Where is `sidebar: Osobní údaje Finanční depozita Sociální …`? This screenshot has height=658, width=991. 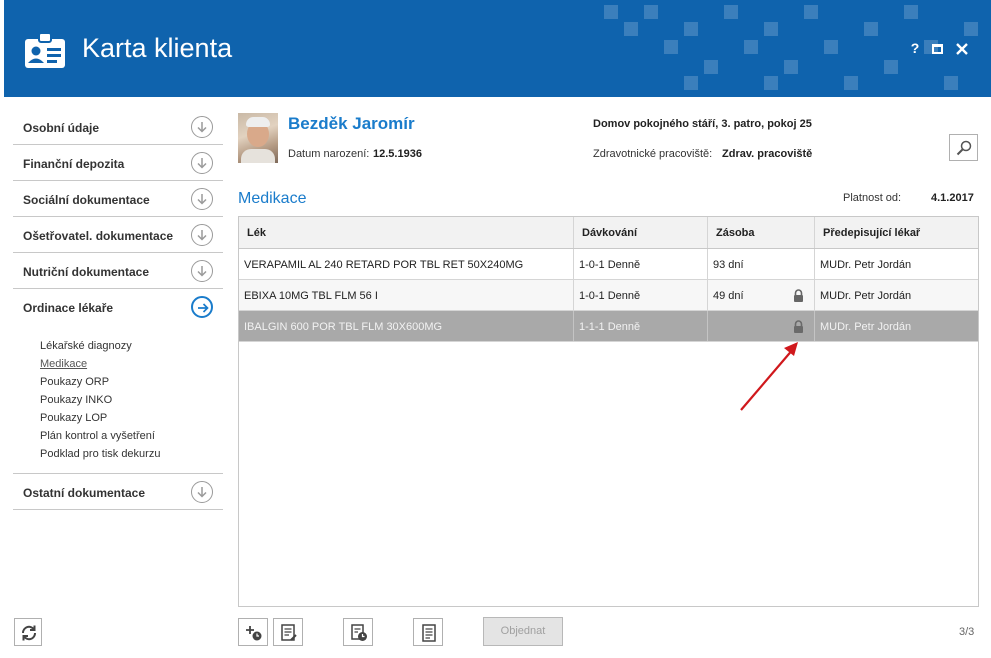 sidebar: Osobní údaje Finanční depozita Sociální … is located at coordinates (118, 309).